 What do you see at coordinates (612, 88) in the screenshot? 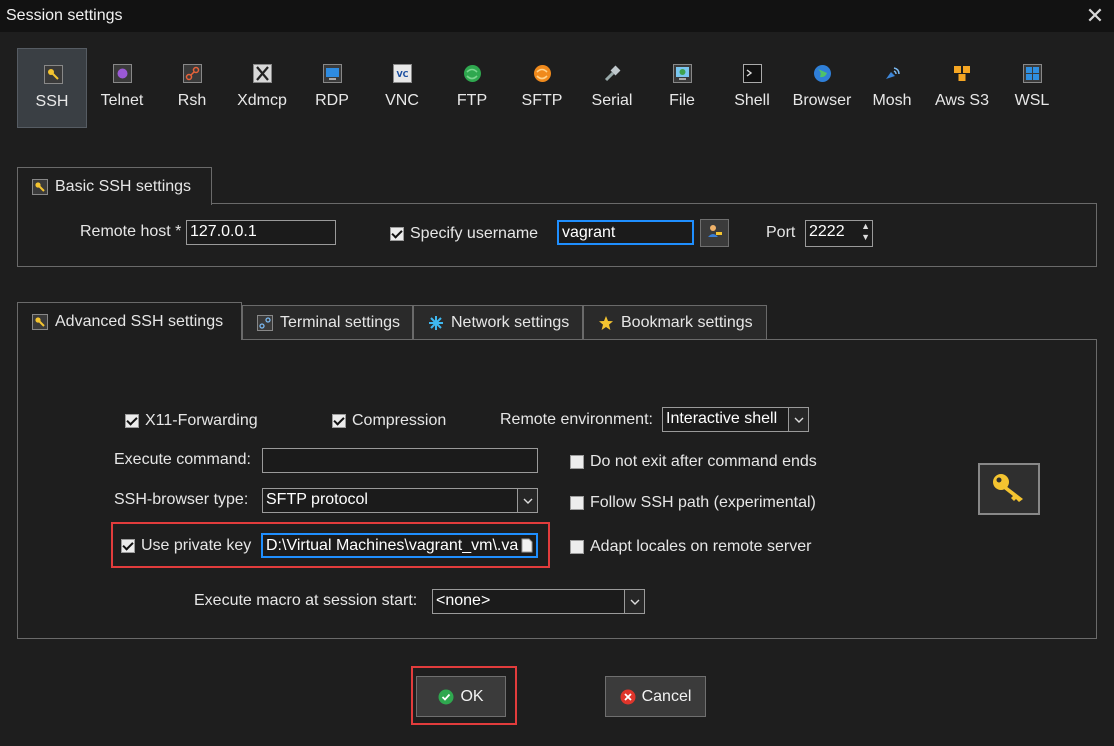
I see `session-type-serial: Serial` at bounding box center [612, 88].